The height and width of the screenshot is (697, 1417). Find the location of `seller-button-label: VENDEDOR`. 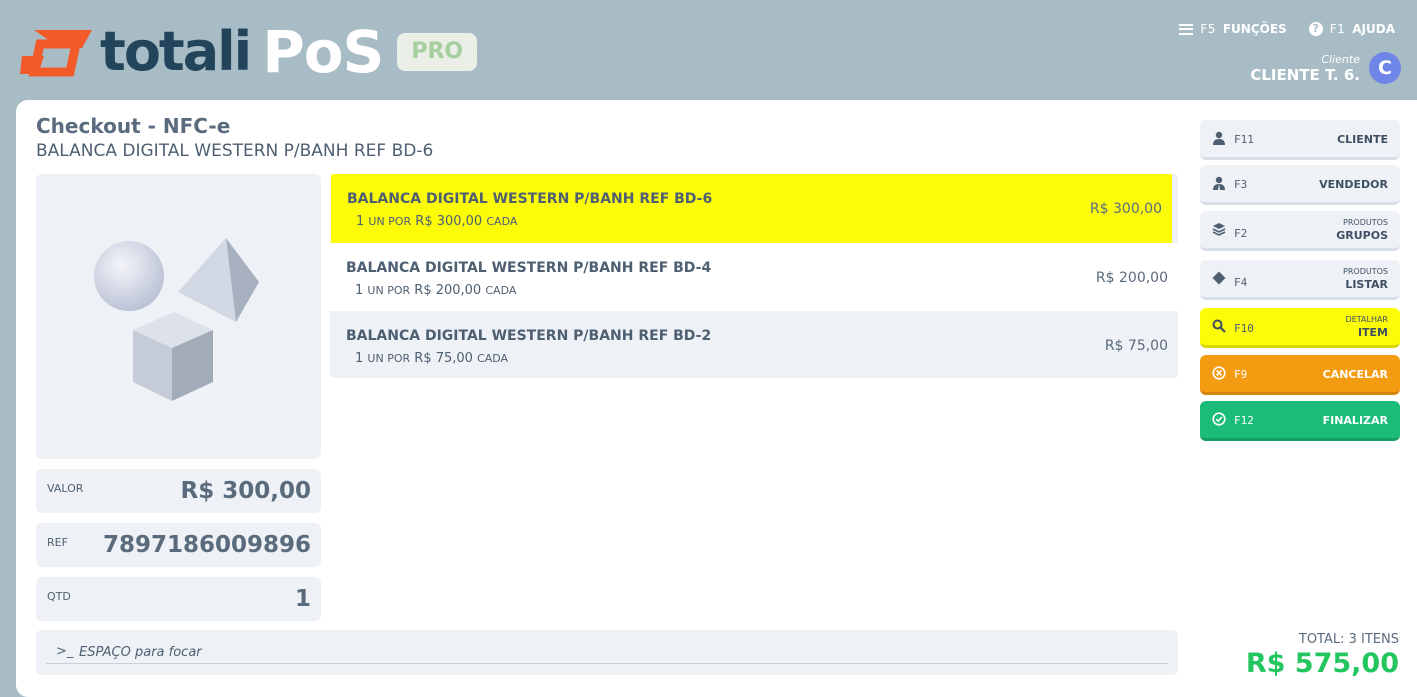

seller-button-label: VENDEDOR is located at coordinates (1353, 184).